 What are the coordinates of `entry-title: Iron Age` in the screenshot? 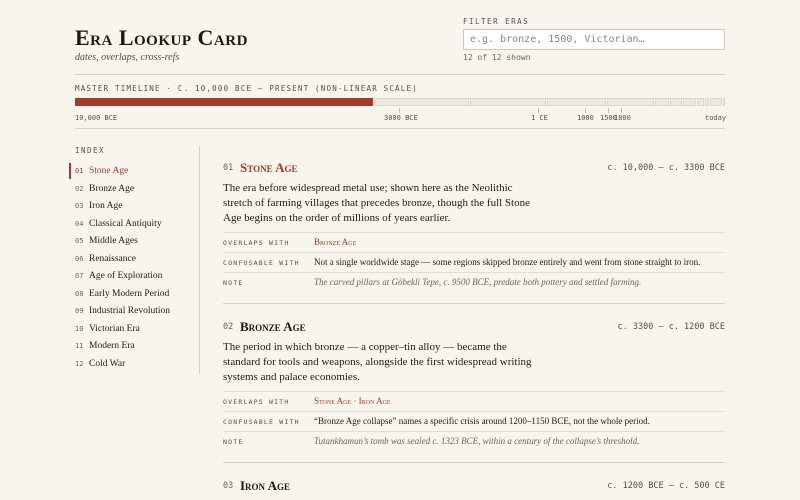 It's located at (265, 485).